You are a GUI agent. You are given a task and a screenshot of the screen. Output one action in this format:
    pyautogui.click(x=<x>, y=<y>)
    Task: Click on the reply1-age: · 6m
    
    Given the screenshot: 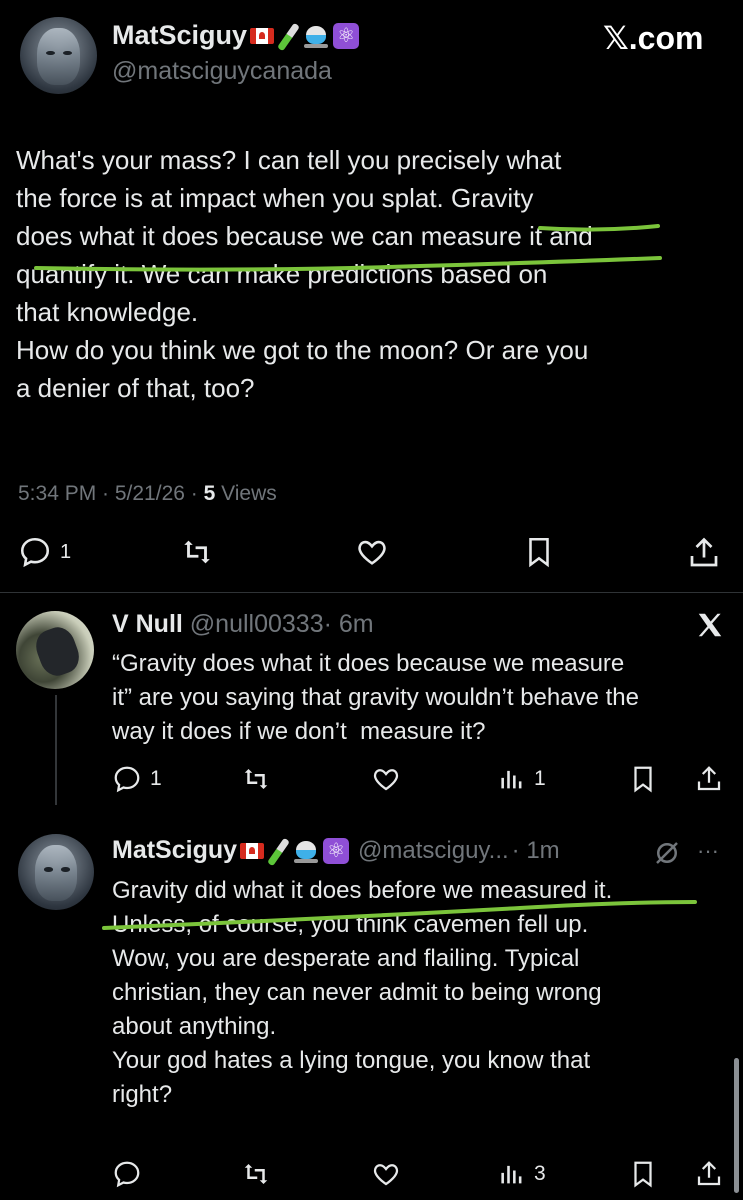 What is the action you would take?
    pyautogui.click(x=349, y=624)
    